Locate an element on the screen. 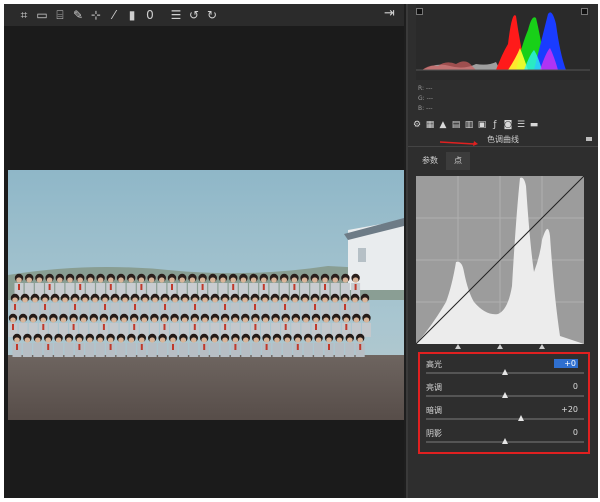 The height and width of the screenshot is (502, 600). split-handle-highlights is located at coordinates (542, 346).